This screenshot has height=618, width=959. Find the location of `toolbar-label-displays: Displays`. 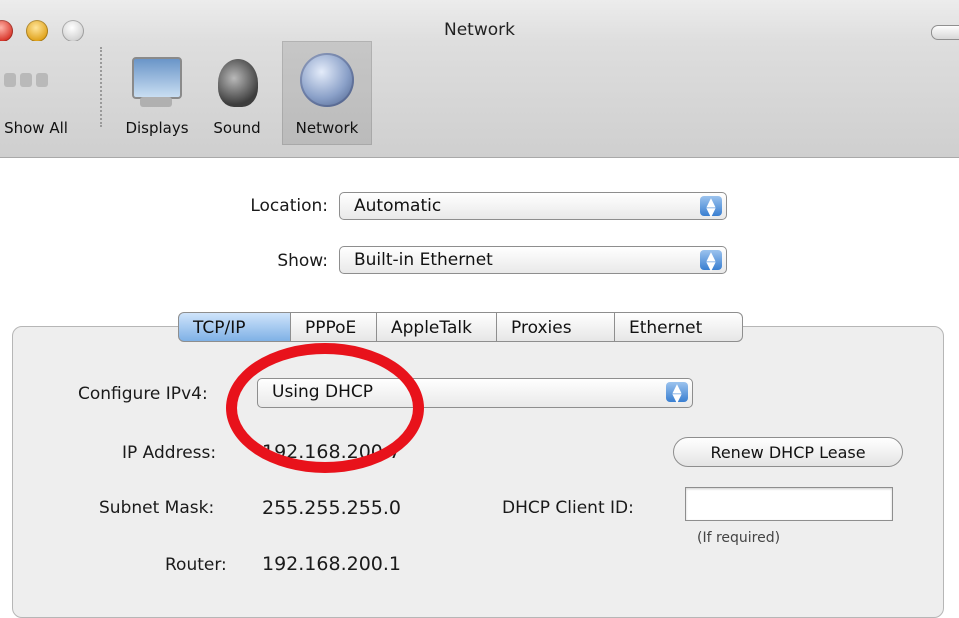

toolbar-label-displays: Displays is located at coordinates (157, 128).